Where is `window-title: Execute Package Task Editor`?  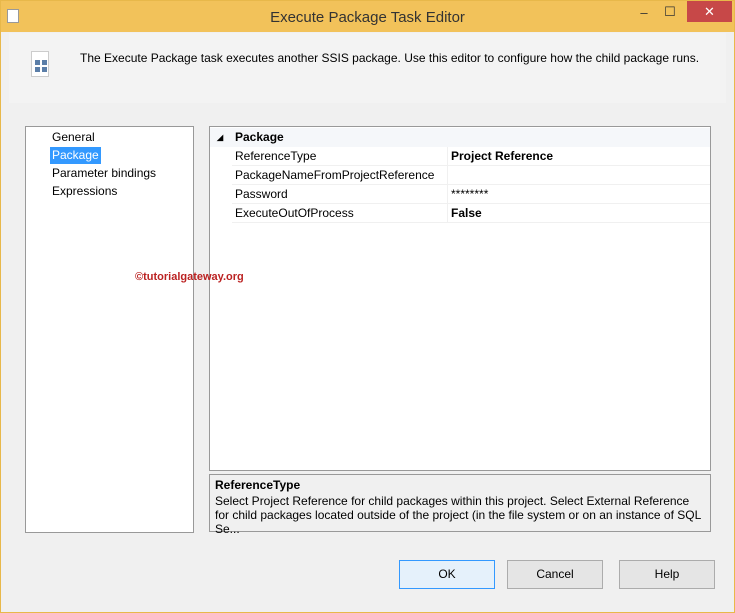 window-title: Execute Package Task Editor is located at coordinates (367, 17).